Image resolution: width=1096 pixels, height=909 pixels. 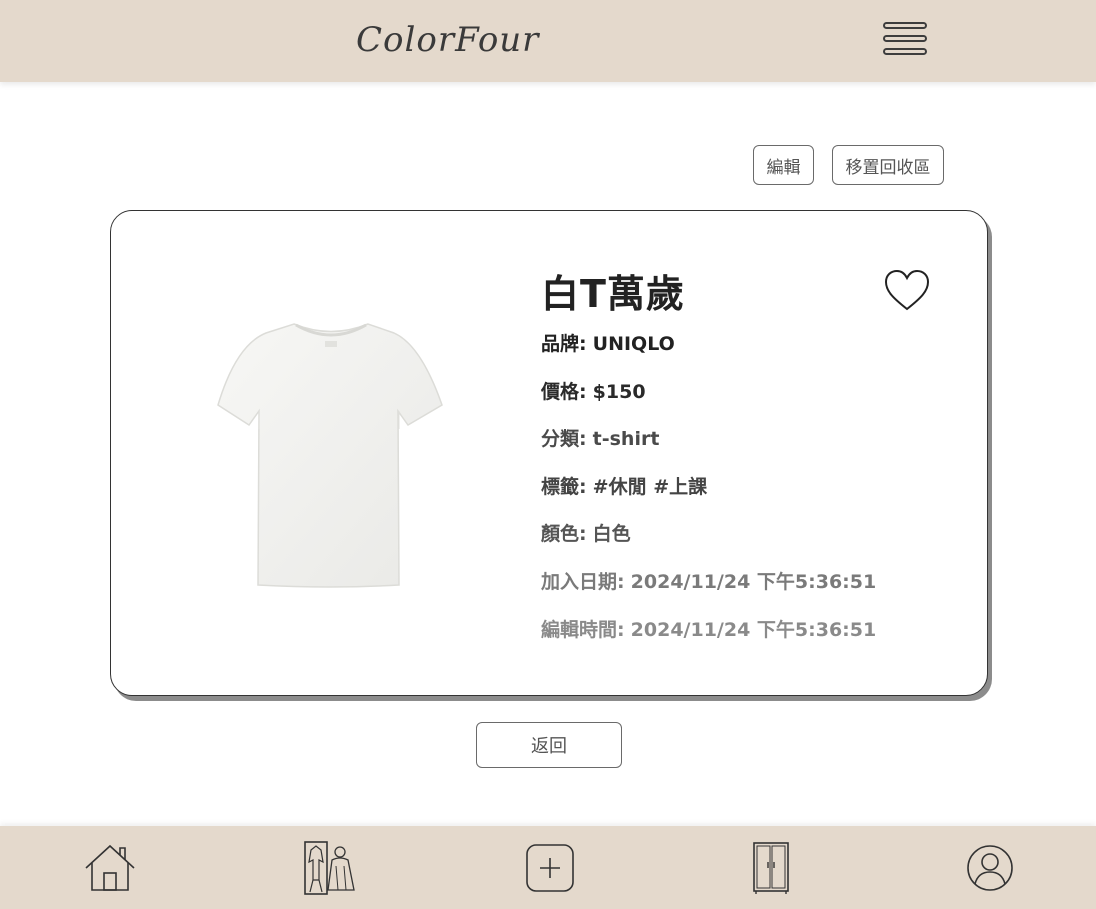 What do you see at coordinates (619, 392) in the screenshot?
I see `price-value: $150` at bounding box center [619, 392].